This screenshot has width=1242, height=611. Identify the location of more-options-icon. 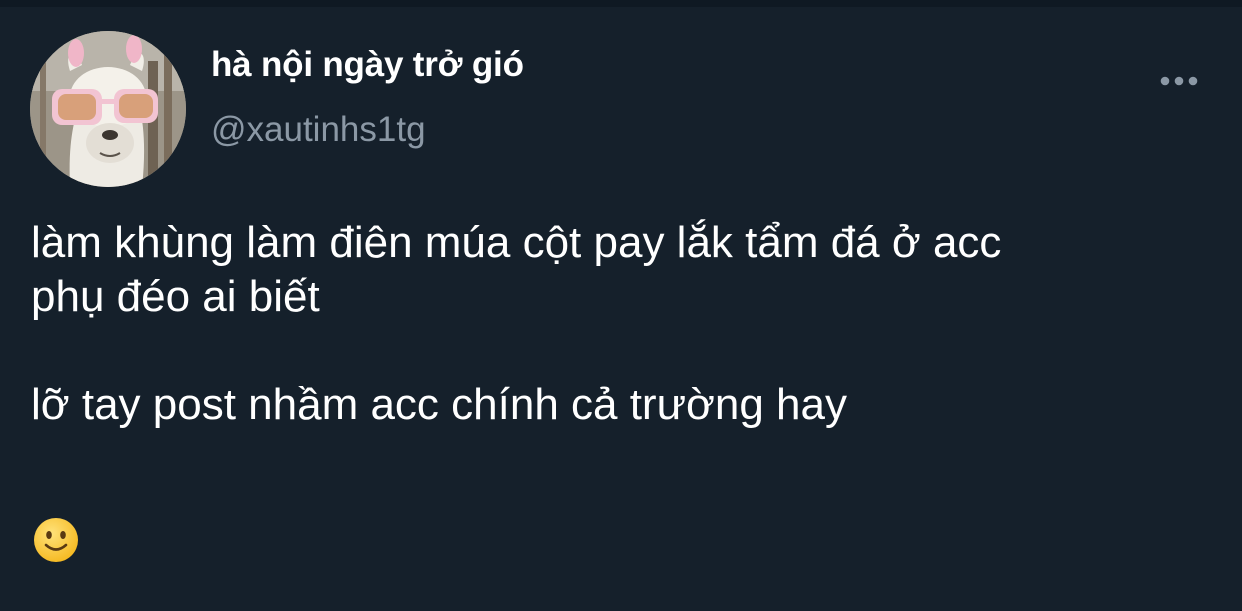
(1179, 81).